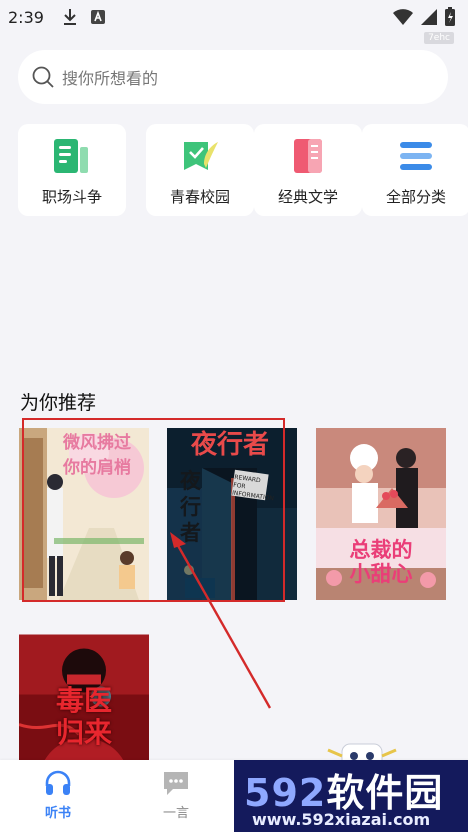 Image resolution: width=468 pixels, height=832 pixels. What do you see at coordinates (416, 156) in the screenshot?
I see `menu-icon` at bounding box center [416, 156].